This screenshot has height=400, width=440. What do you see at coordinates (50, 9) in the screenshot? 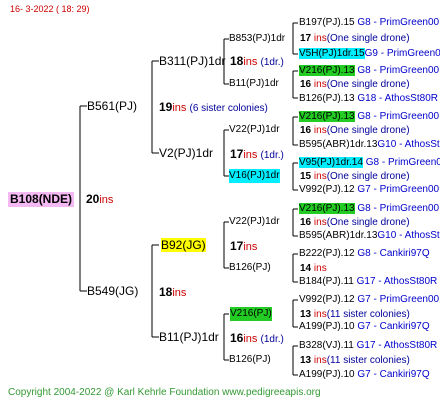
I see `print-date: 16- 3-2022 ( 18: 29)` at bounding box center [50, 9].